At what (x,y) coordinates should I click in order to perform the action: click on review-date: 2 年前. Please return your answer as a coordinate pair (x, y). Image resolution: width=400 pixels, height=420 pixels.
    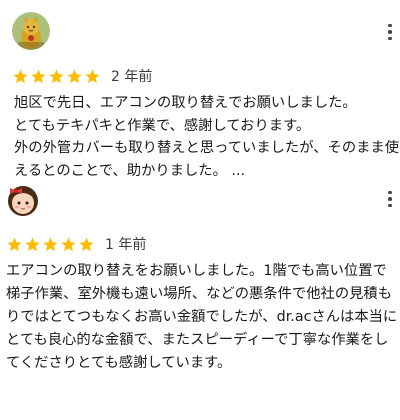
    Looking at the image, I should click on (132, 77).